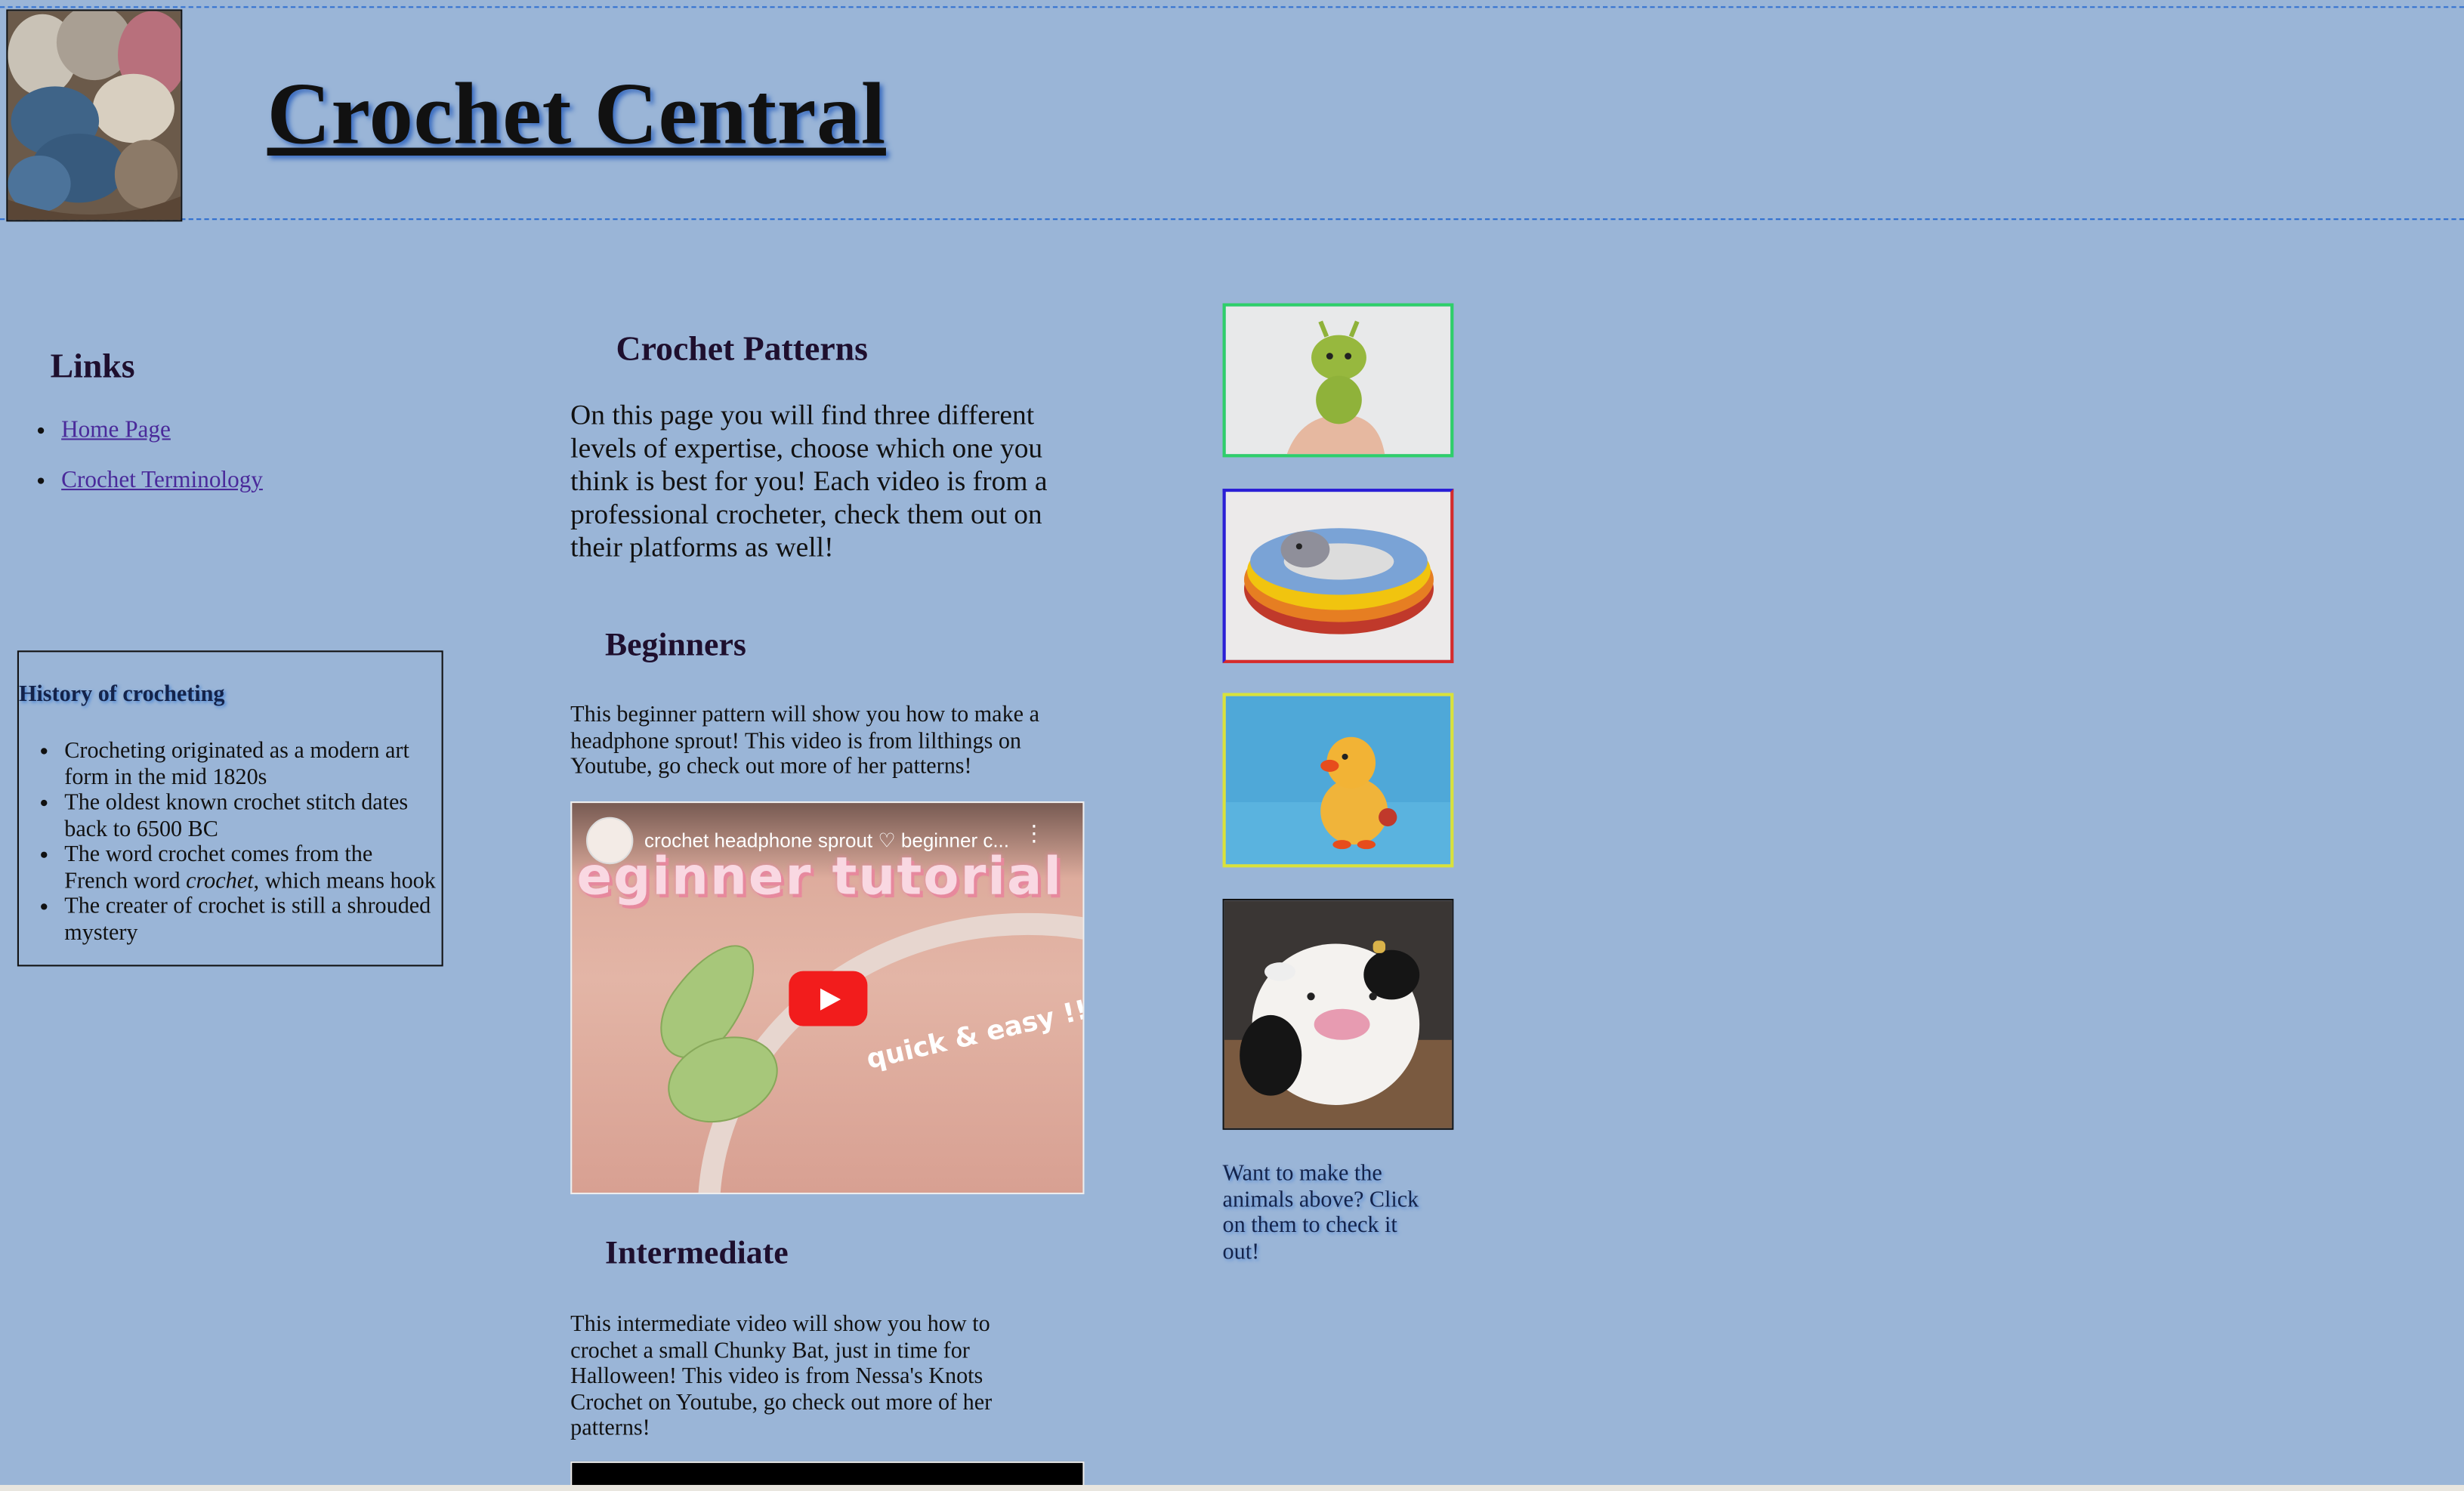  I want to click on nav-item-terminology: Crochet Terminology, so click(162, 482).